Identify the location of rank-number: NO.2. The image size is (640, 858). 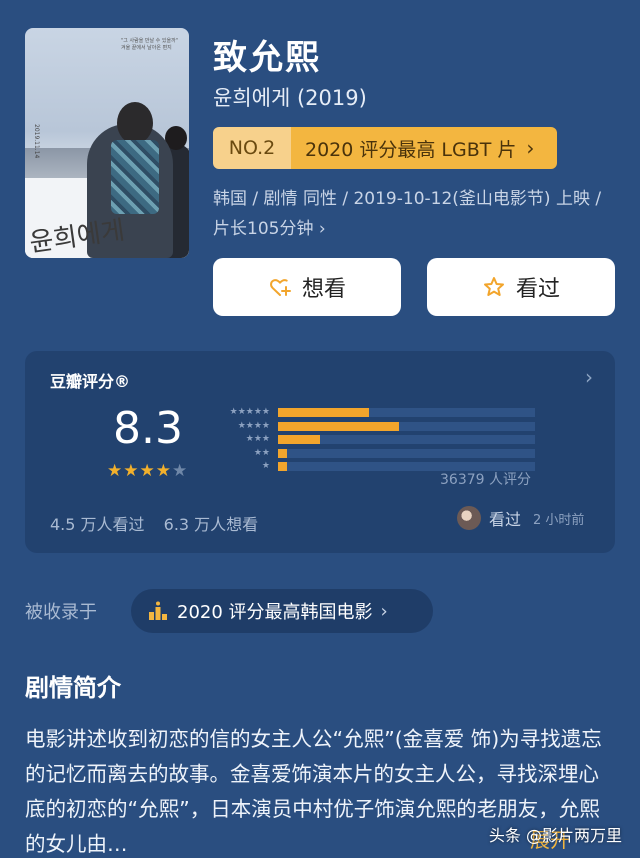
(252, 148).